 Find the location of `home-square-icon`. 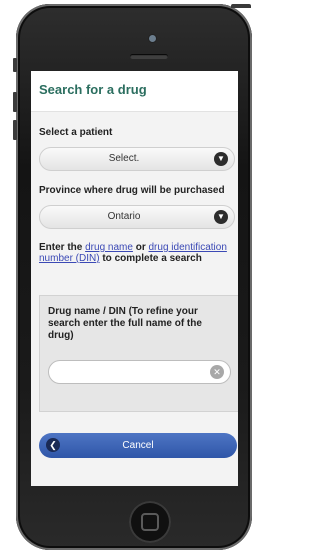

home-square-icon is located at coordinates (150, 522).